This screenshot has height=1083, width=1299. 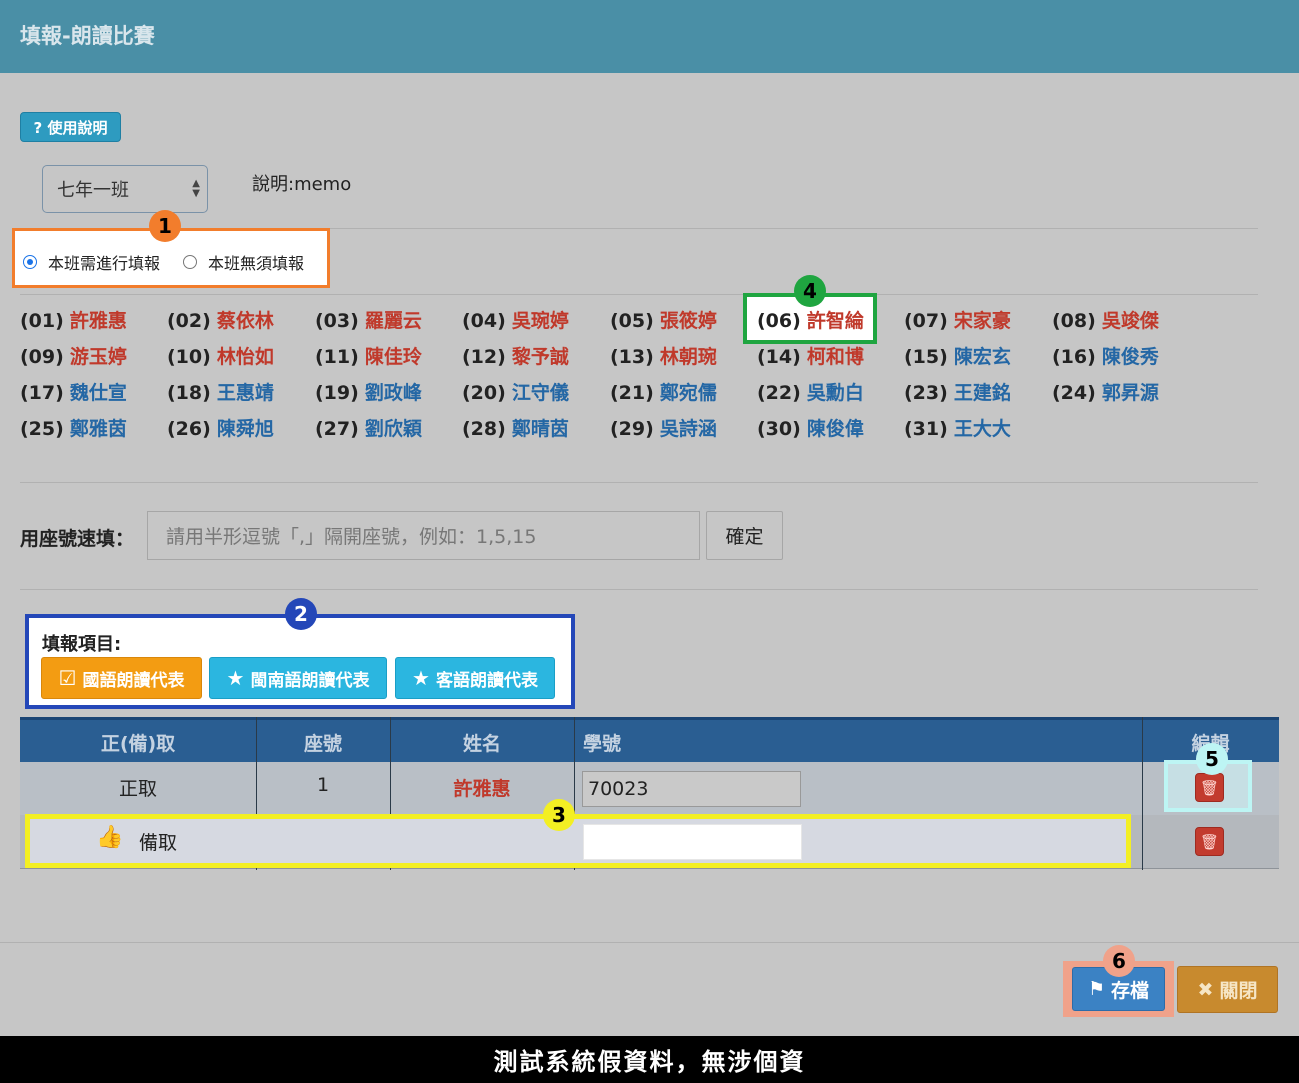 What do you see at coordinates (189, 321) in the screenshot?
I see `student-seat-number: (02)` at bounding box center [189, 321].